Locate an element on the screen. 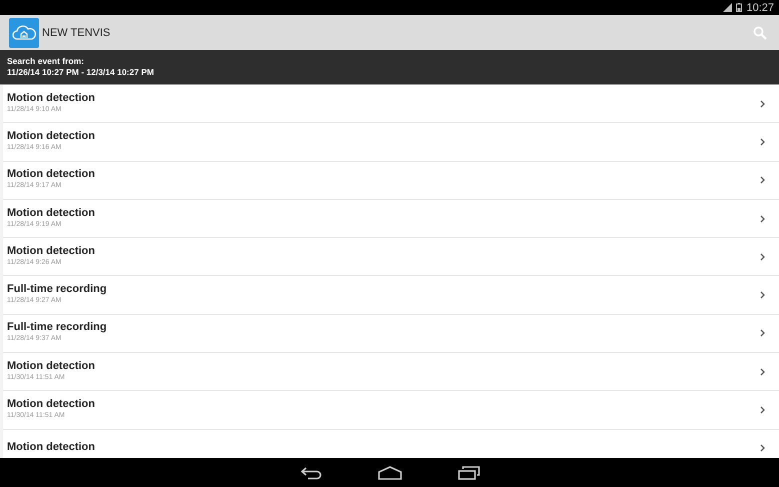 This screenshot has height=487, width=779. home-icon is located at coordinates (390, 473).